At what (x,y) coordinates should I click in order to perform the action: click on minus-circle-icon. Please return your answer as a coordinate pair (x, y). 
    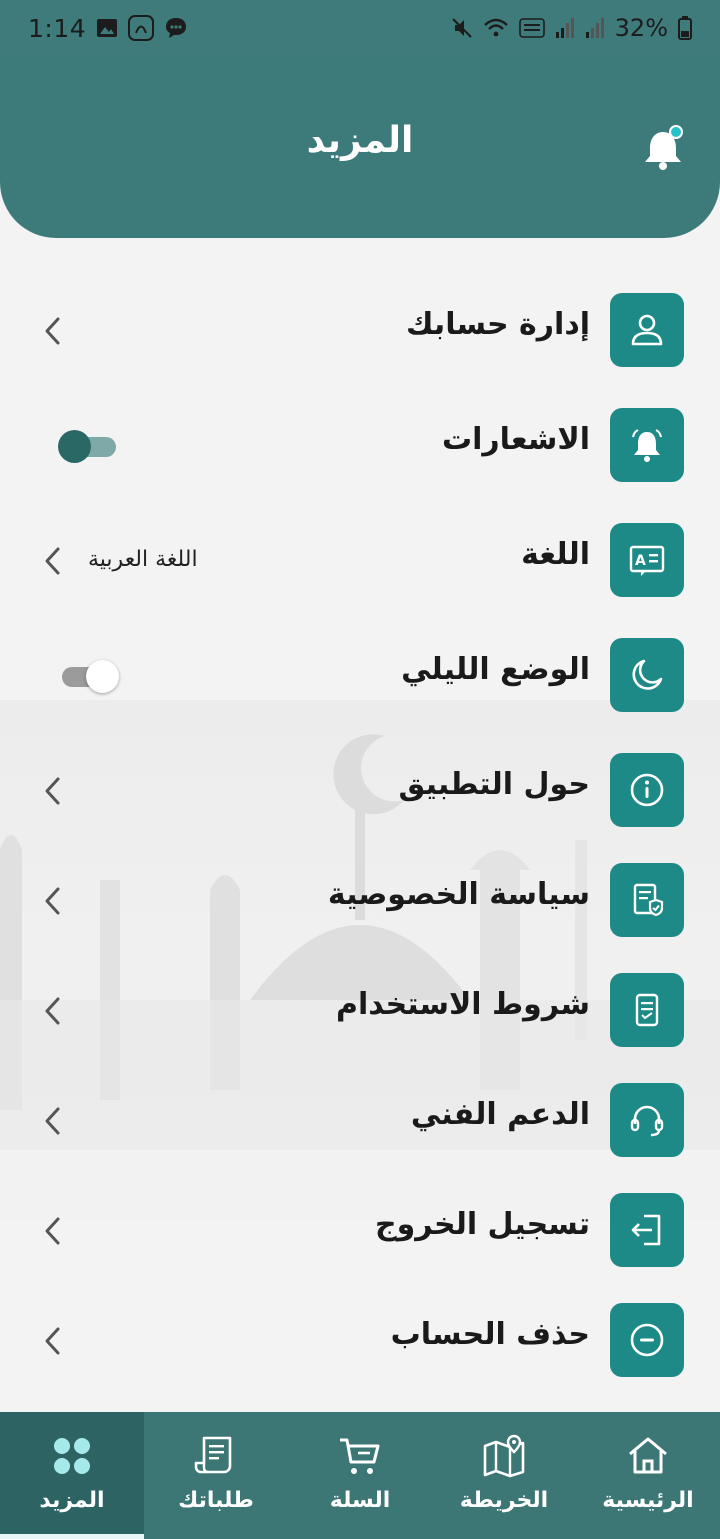
    Looking at the image, I should click on (647, 1340).